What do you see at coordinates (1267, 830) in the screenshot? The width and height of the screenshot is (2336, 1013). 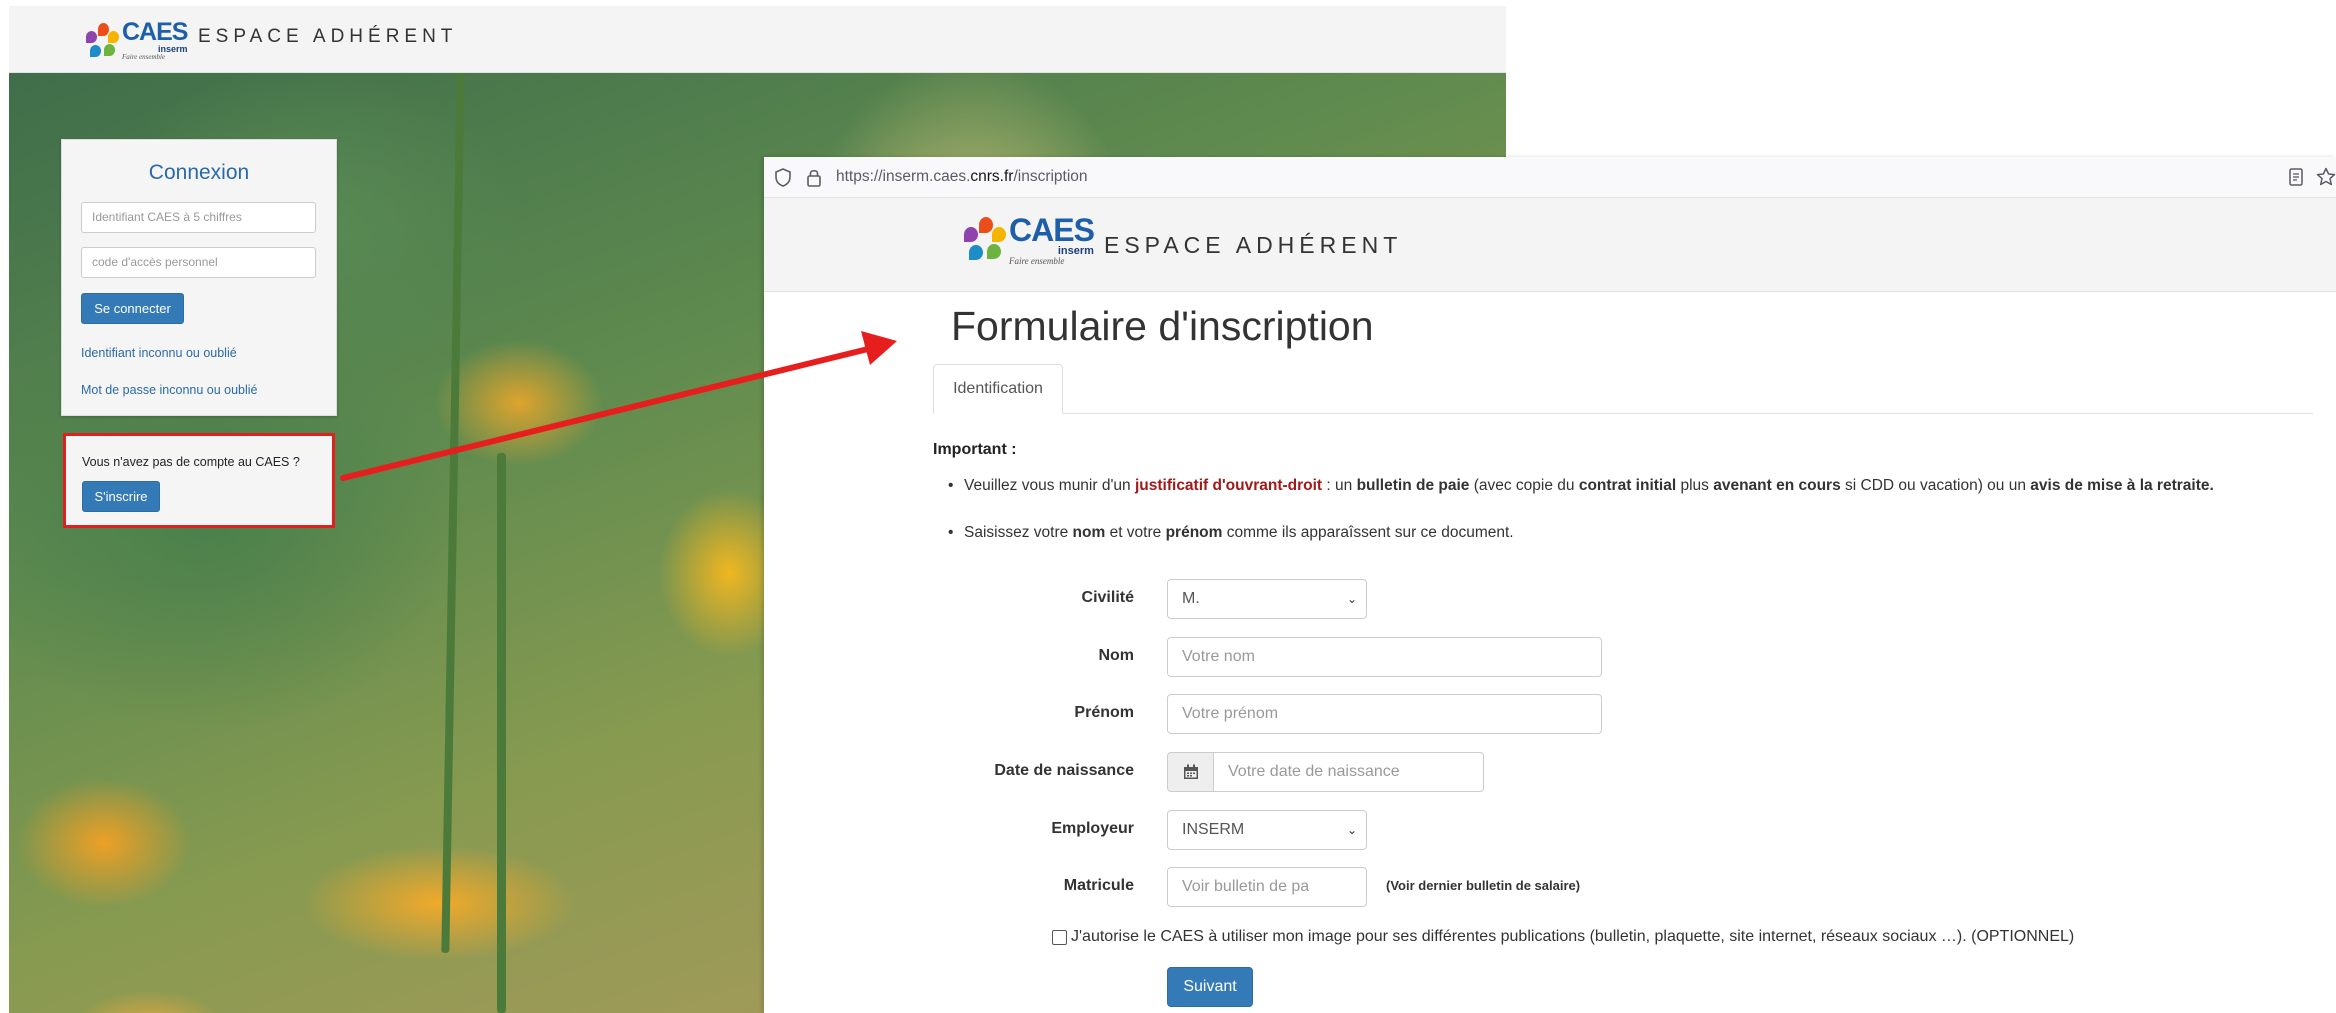 I see `employeur-select: INSERM ⌄` at bounding box center [1267, 830].